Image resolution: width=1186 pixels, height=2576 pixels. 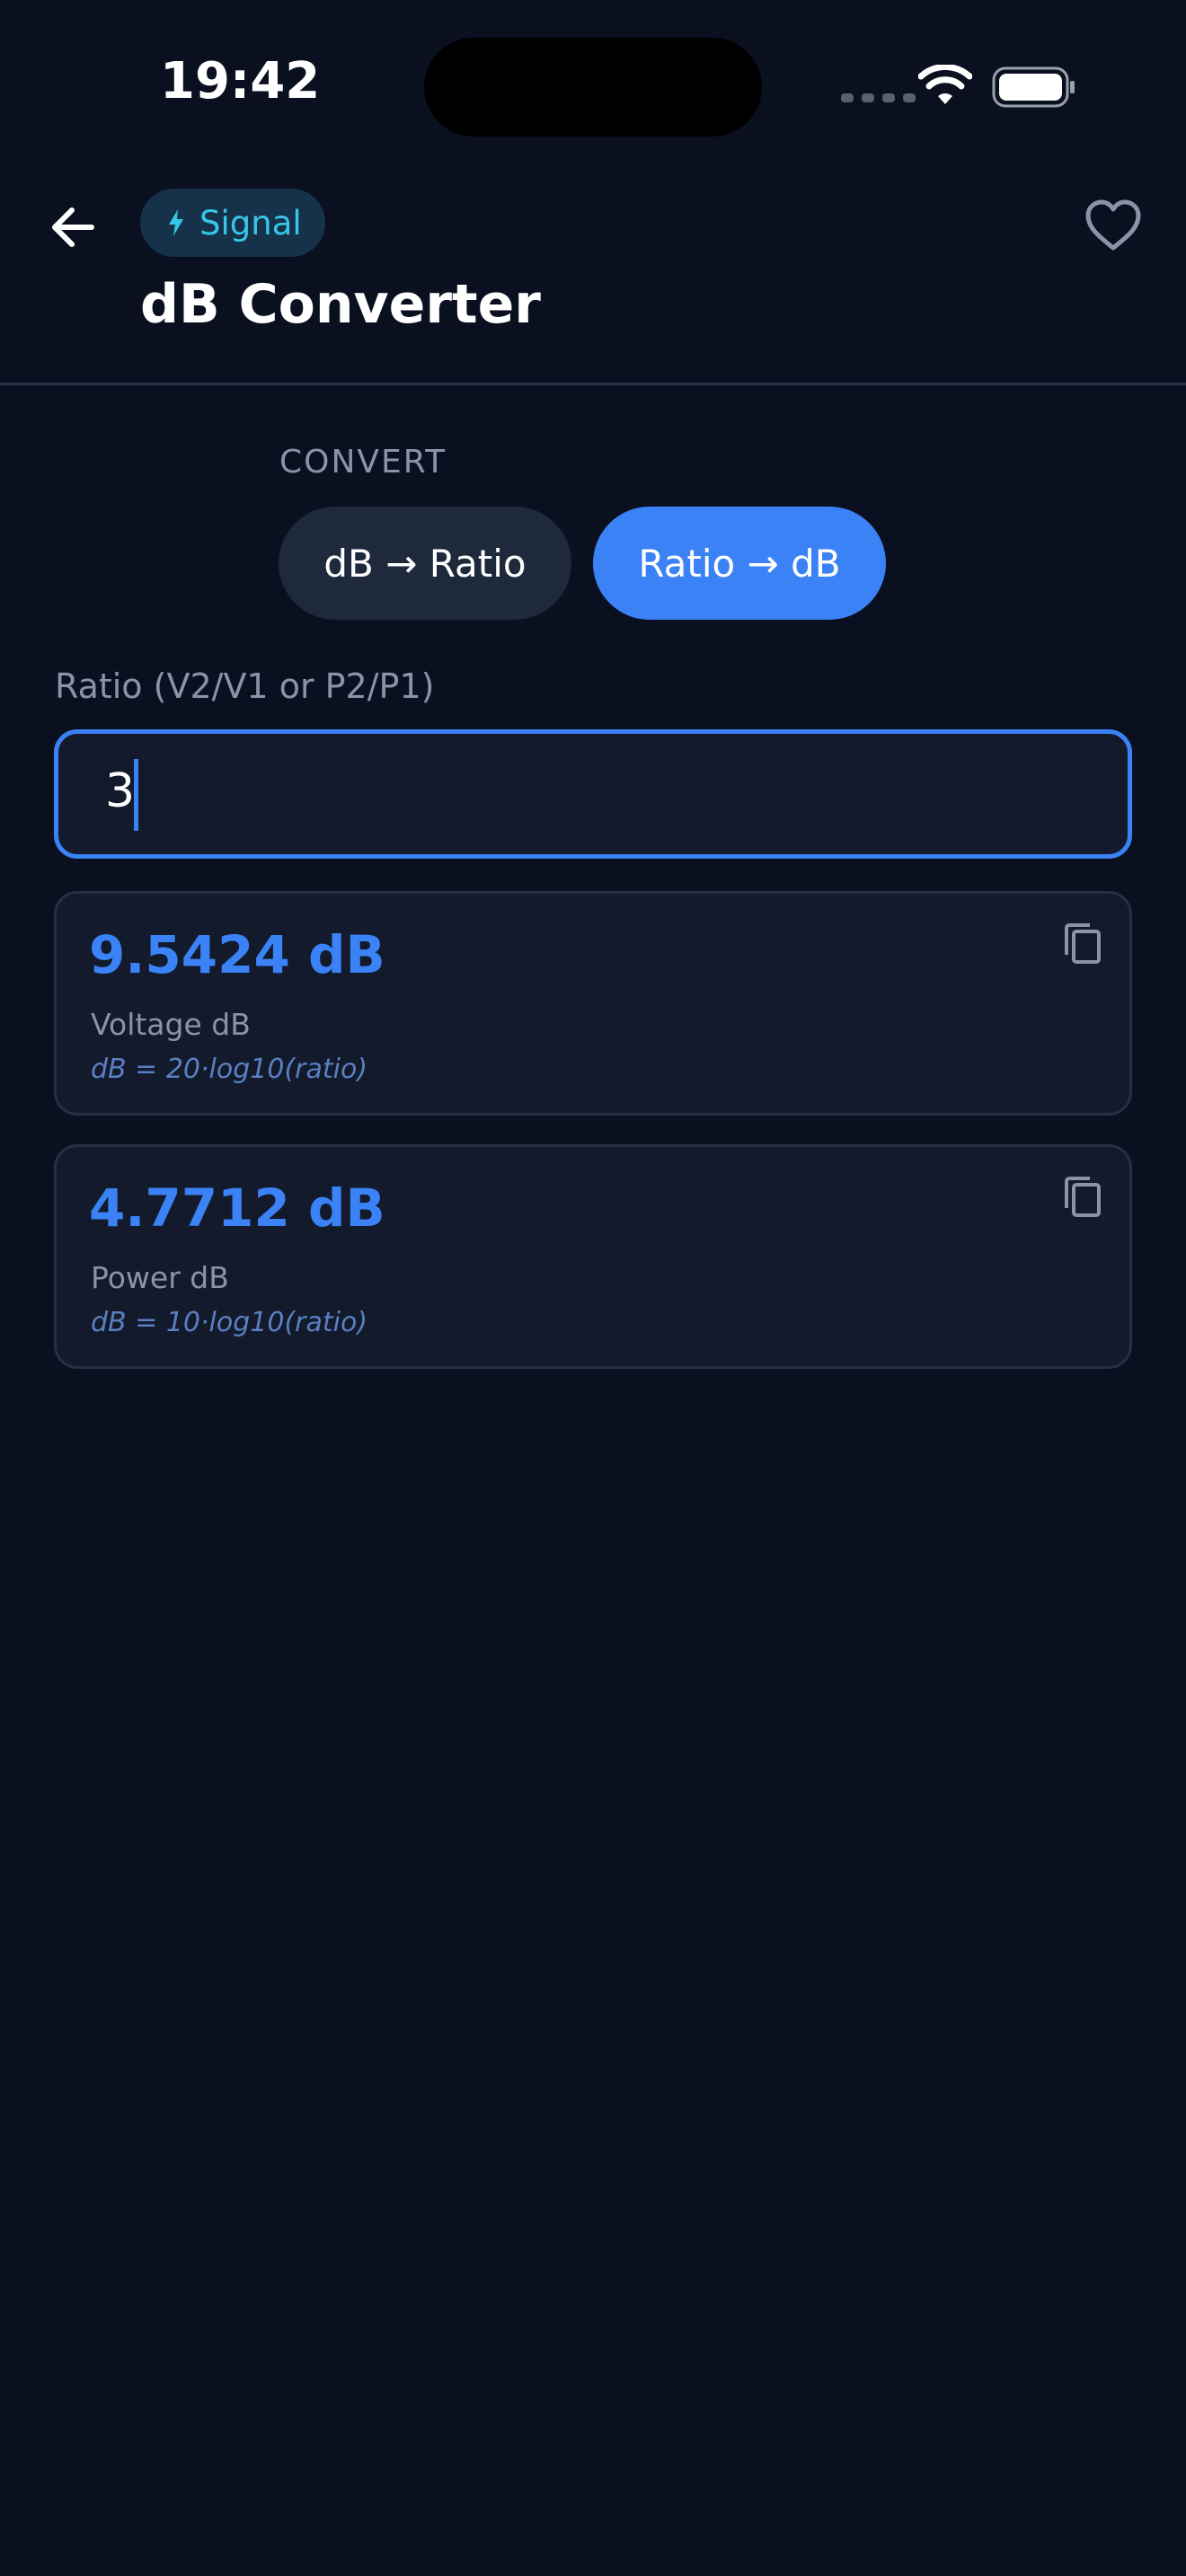 I want to click on dynamic-island, so click(x=593, y=87).